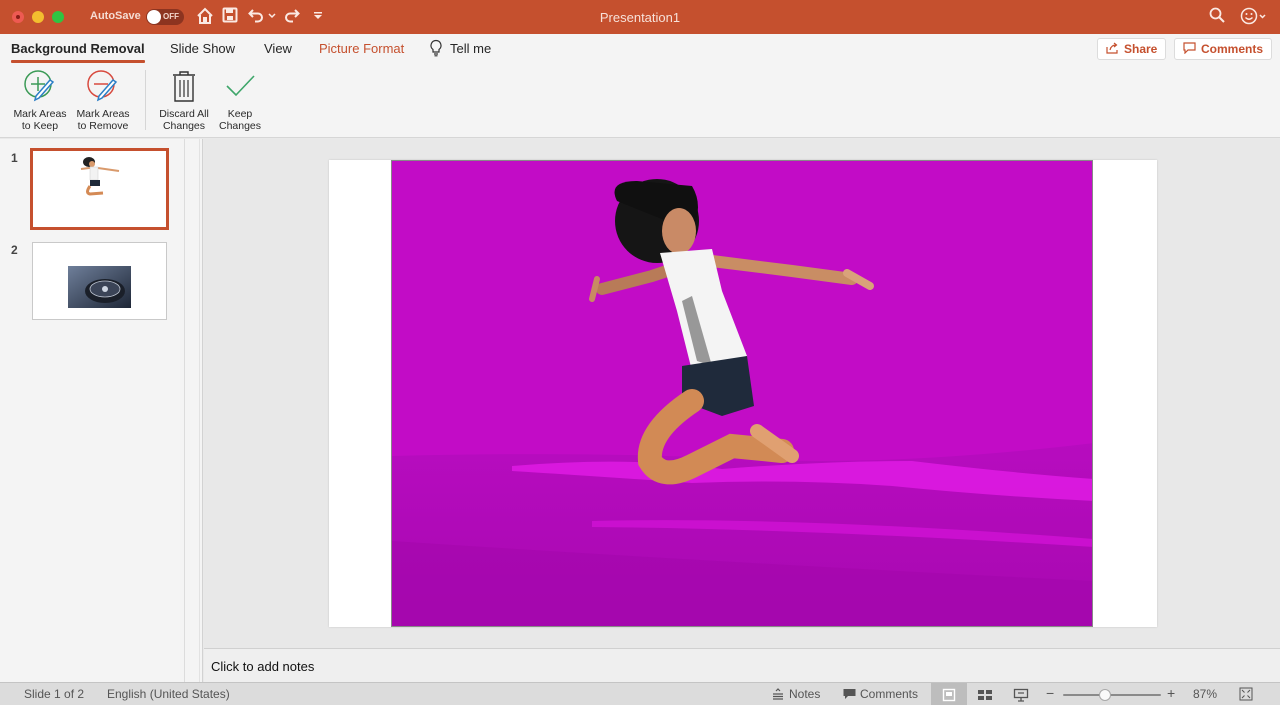 This screenshot has height=705, width=1280. I want to click on keep-line1: Keep, so click(240, 114).